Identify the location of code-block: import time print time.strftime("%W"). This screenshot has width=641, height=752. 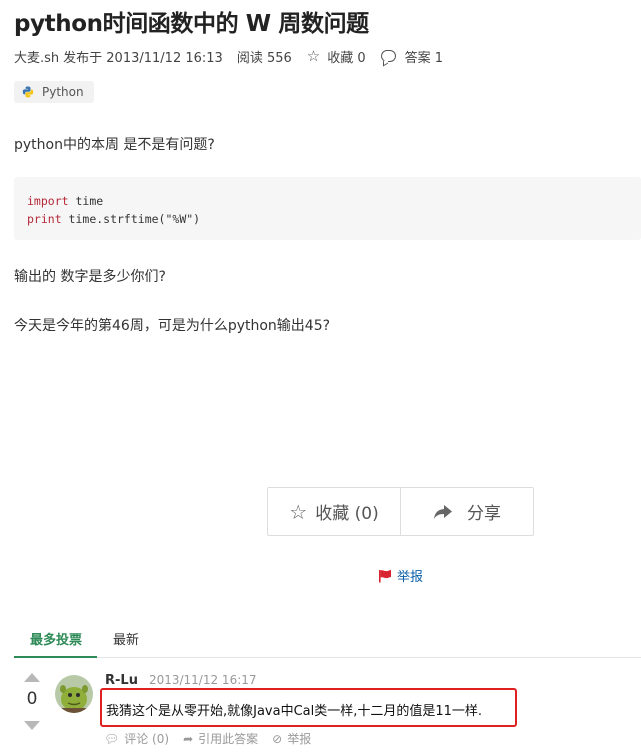
(327, 208).